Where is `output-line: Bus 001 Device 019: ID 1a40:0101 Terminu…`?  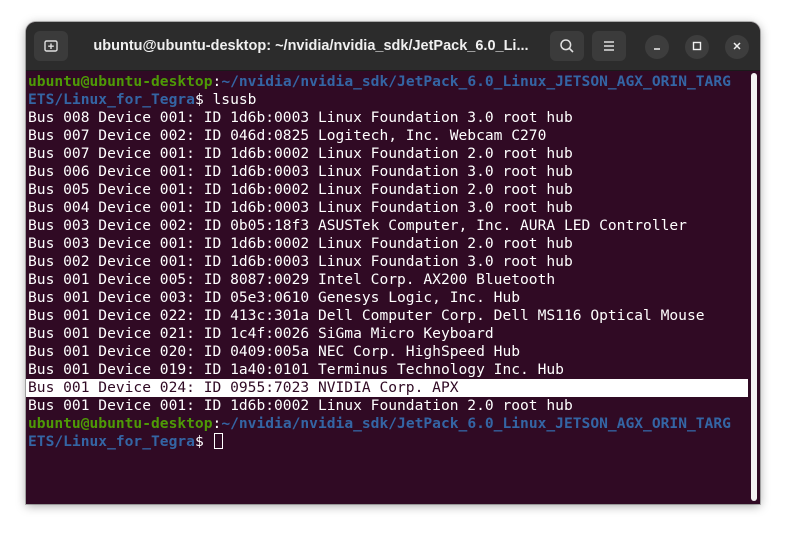
output-line: Bus 001 Device 019: ID 1a40:0101 Terminu… is located at coordinates (296, 369).